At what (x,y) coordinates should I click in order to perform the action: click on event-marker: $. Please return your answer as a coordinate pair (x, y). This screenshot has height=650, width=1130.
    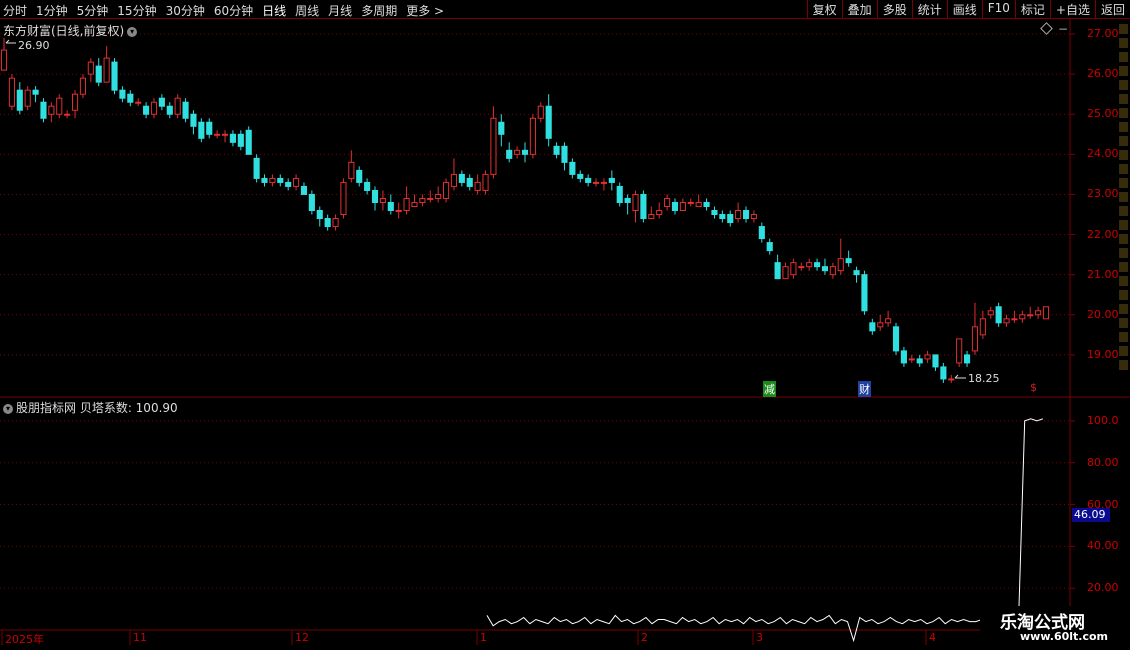
    Looking at the image, I should click on (1033, 387).